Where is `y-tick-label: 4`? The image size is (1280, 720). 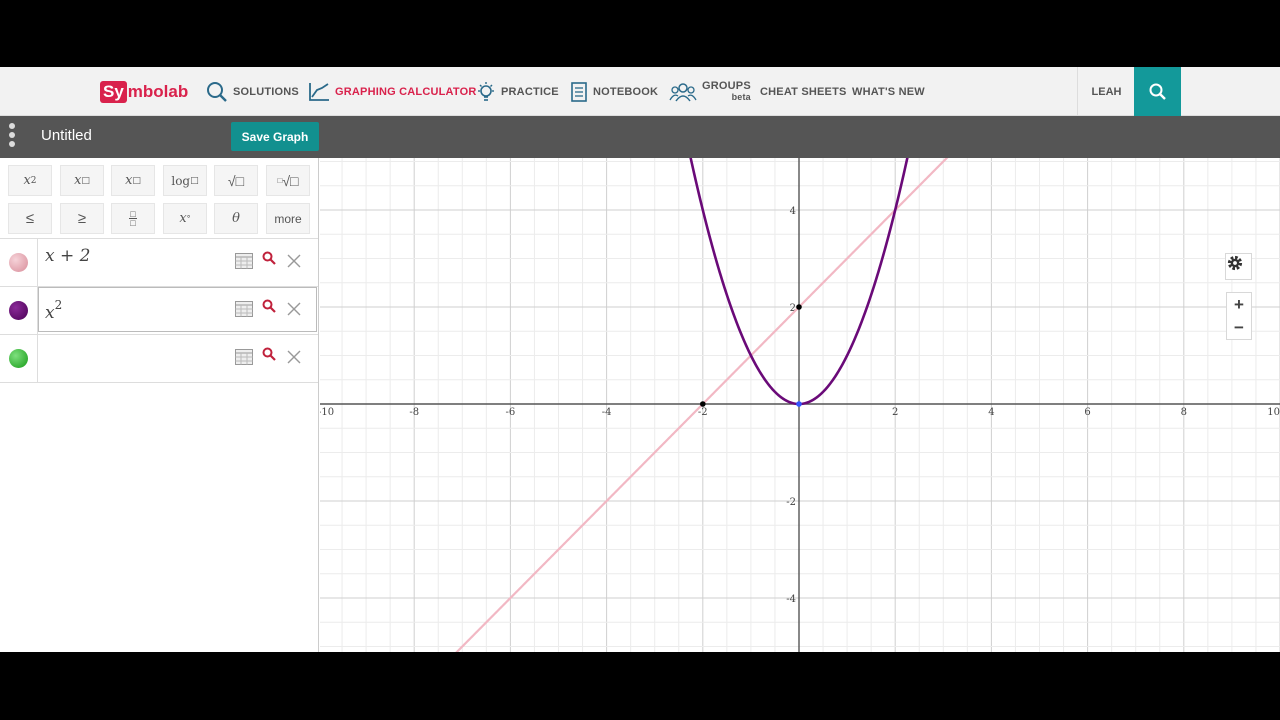
y-tick-label: 4 is located at coordinates (793, 211).